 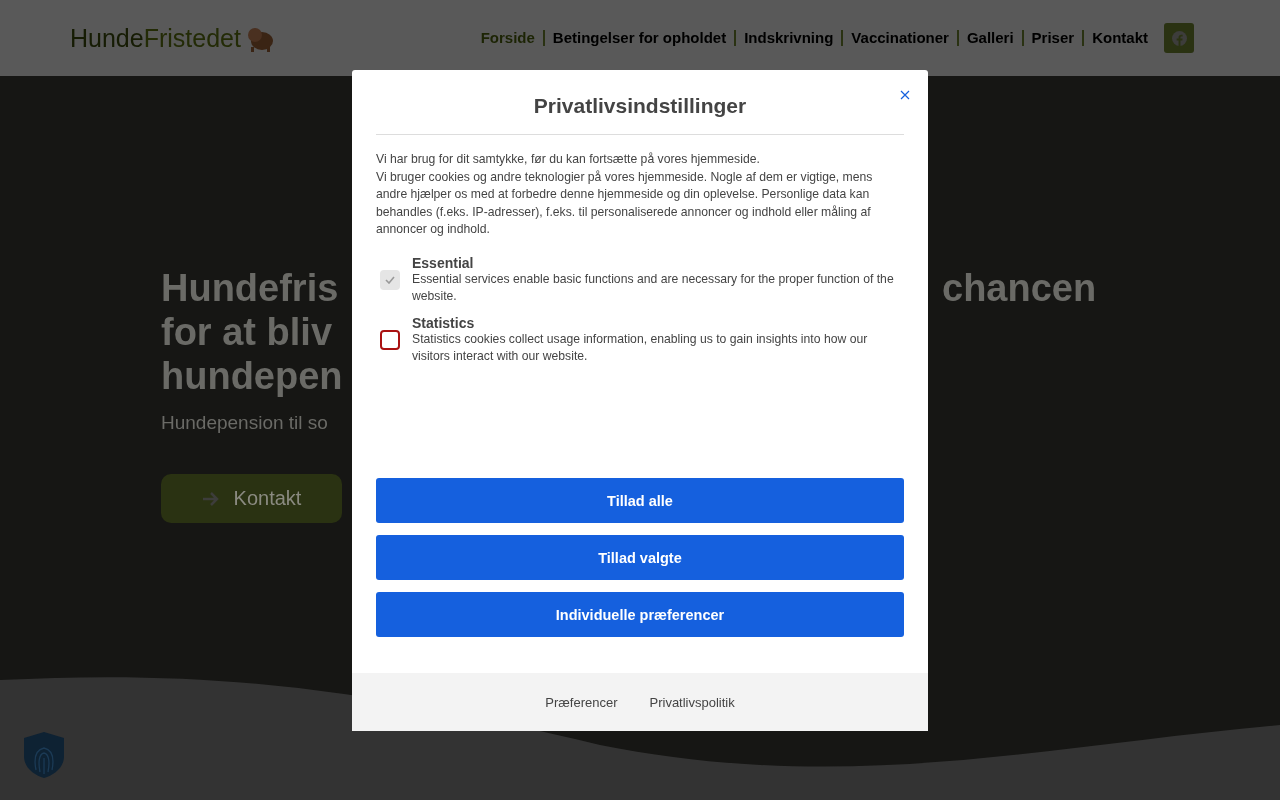 What do you see at coordinates (638, 38) in the screenshot?
I see `nav-link: Betingelser for opholdet` at bounding box center [638, 38].